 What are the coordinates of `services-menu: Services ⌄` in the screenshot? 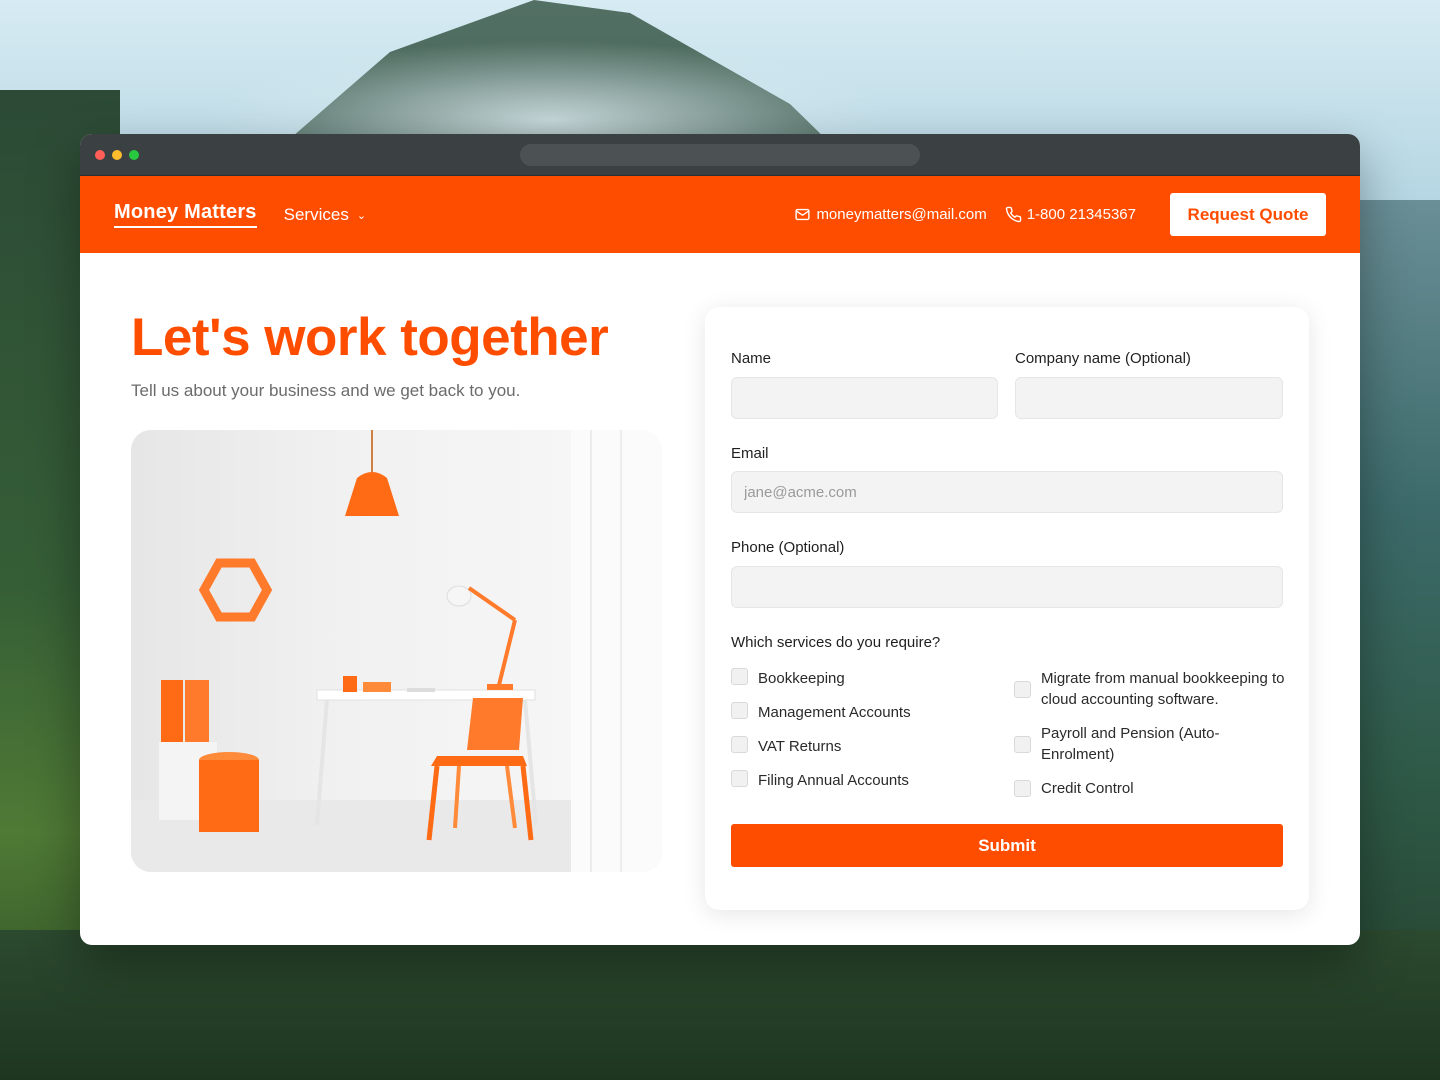 It's located at (325, 215).